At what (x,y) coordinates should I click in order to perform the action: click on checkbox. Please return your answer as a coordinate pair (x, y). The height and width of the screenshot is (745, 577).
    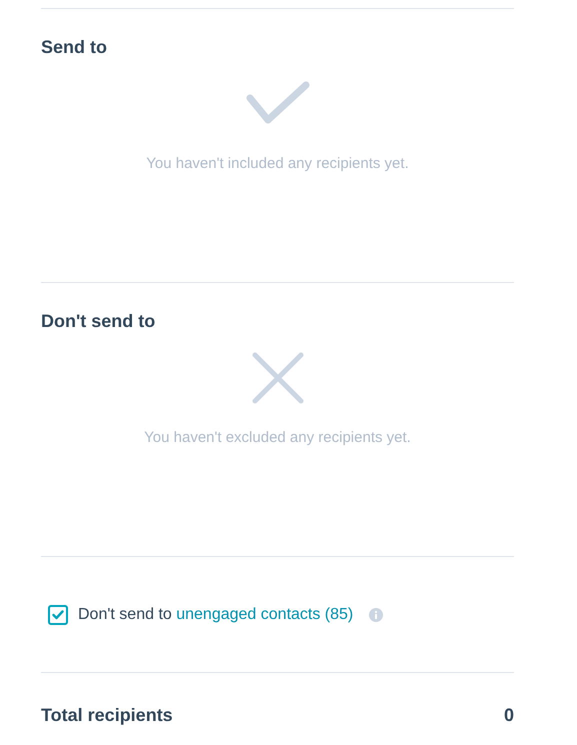
    Looking at the image, I should click on (58, 614).